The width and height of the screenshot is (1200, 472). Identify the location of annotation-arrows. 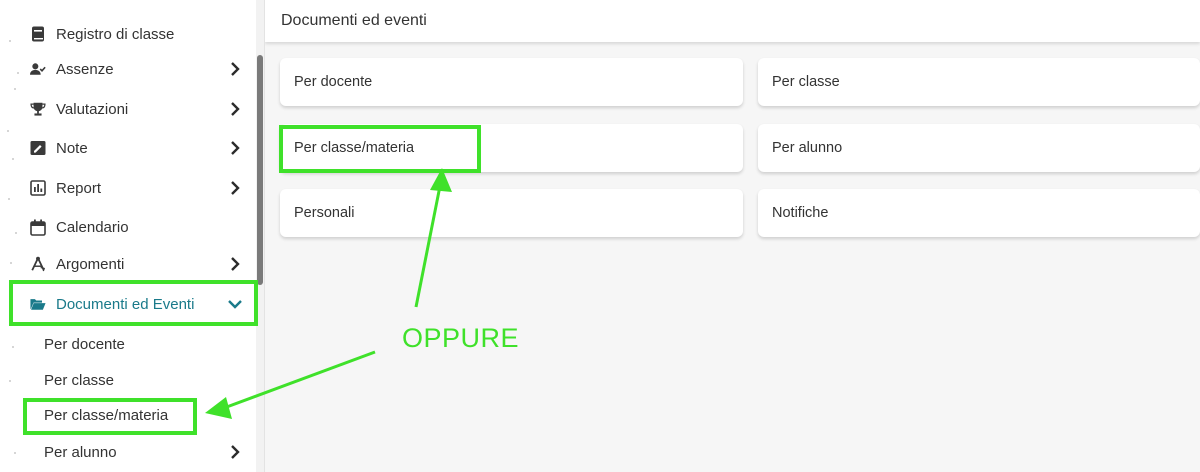
(328, 293).